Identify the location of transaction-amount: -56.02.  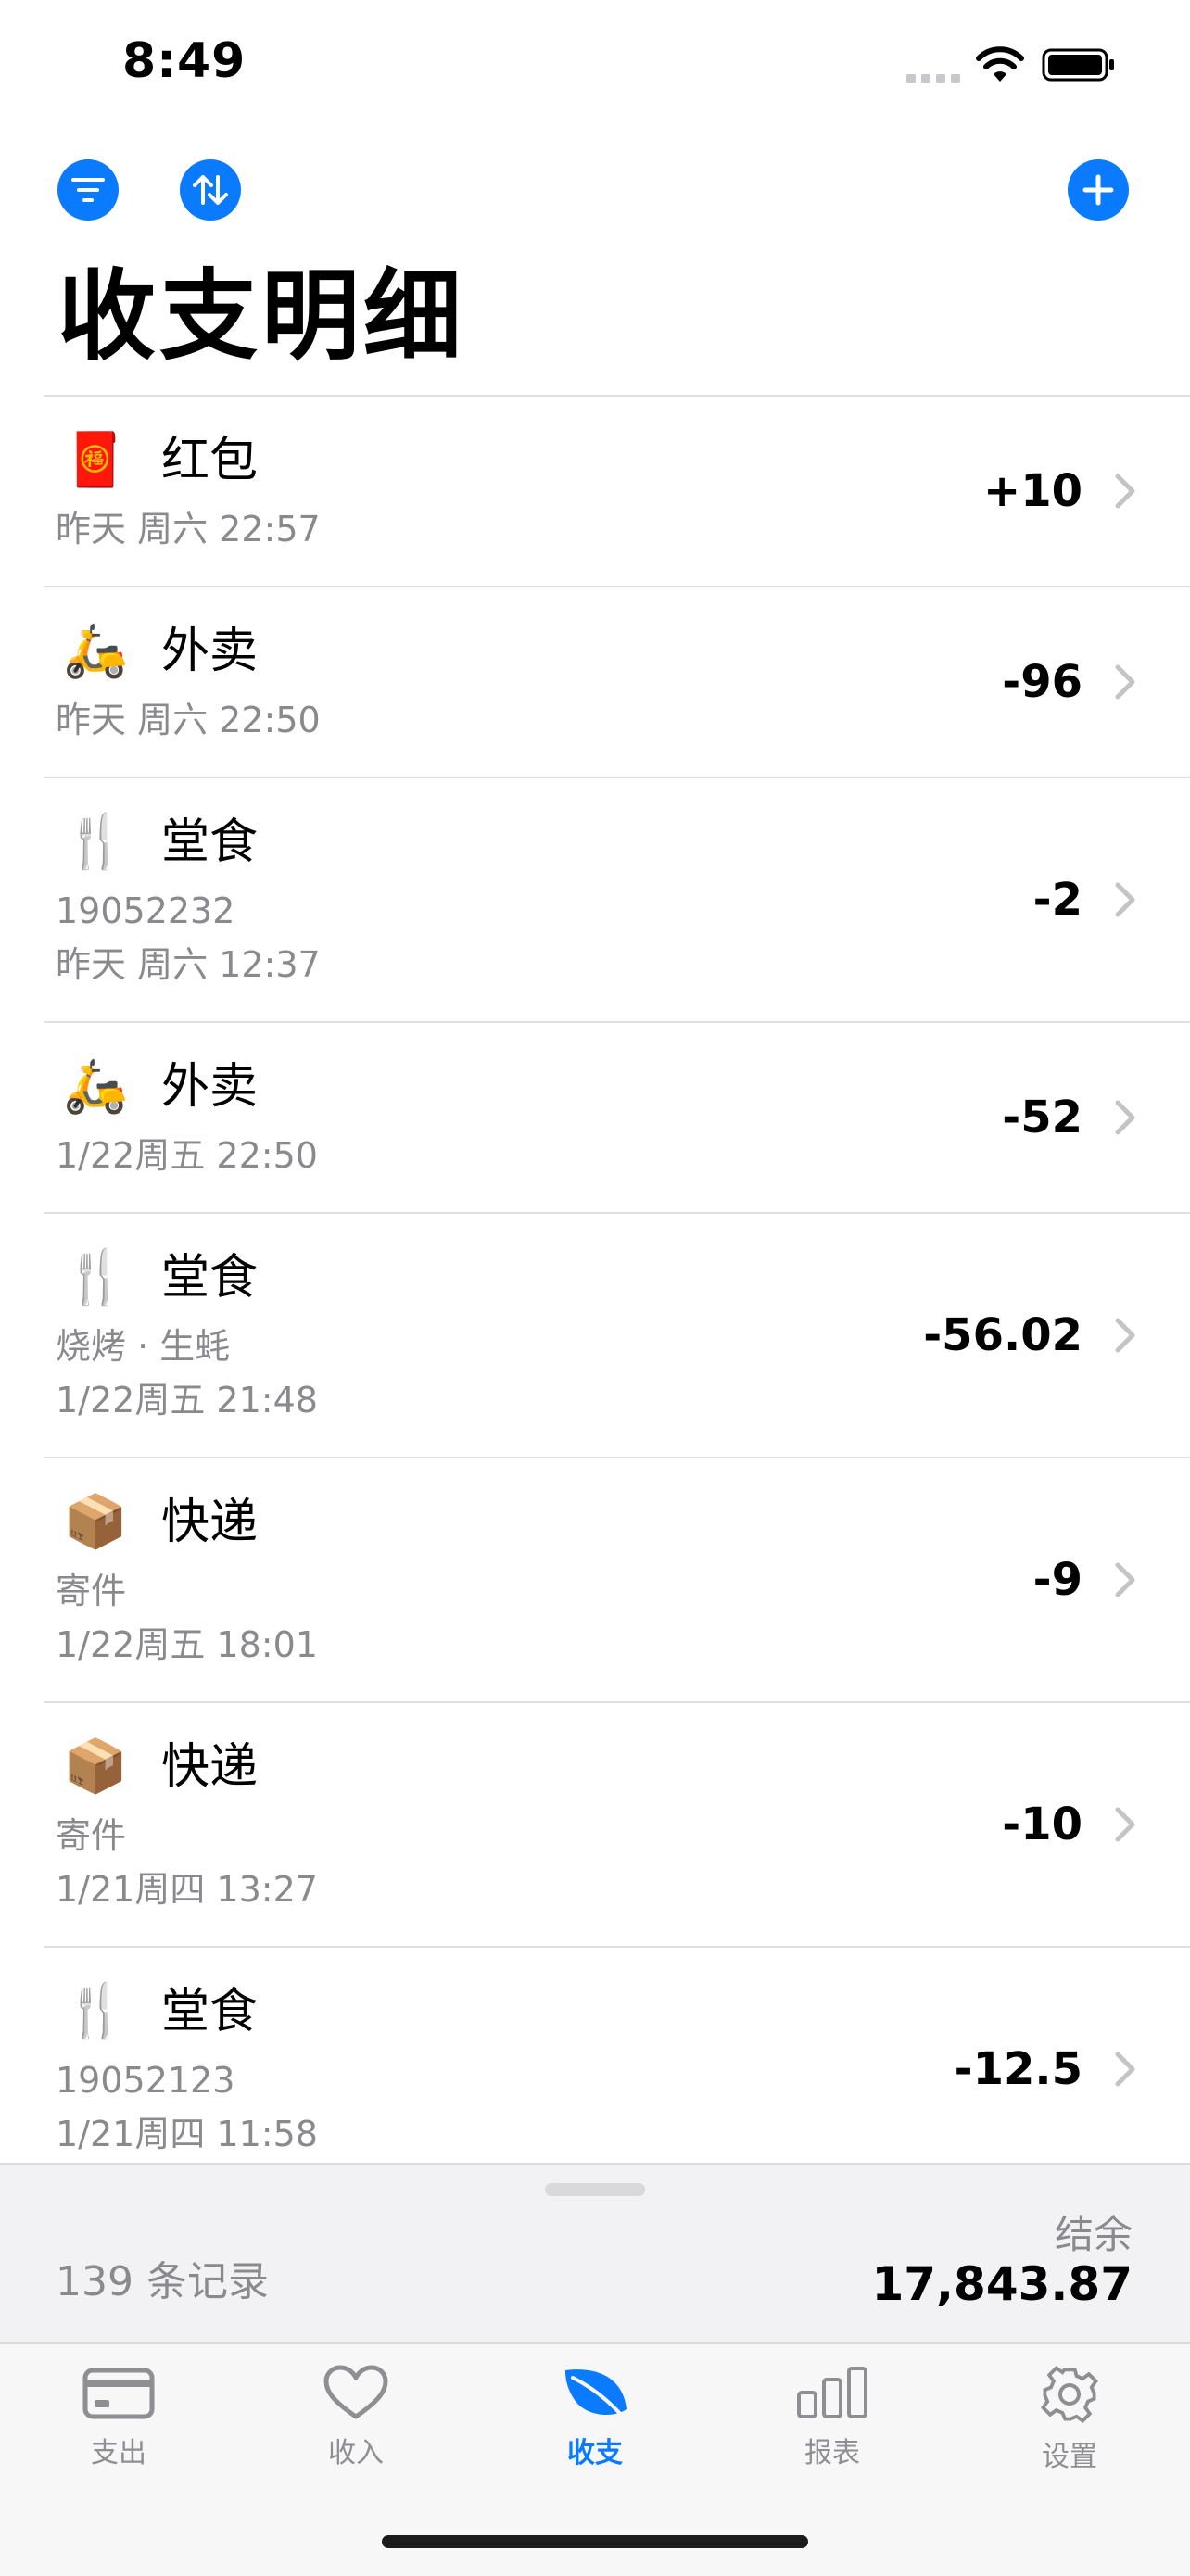
(1002, 1335).